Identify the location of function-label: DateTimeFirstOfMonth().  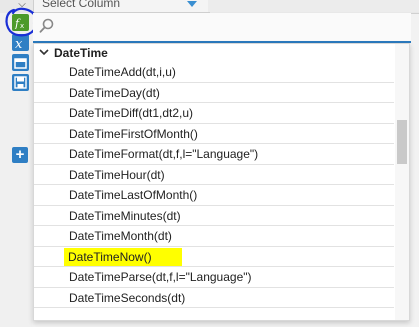
(133, 133).